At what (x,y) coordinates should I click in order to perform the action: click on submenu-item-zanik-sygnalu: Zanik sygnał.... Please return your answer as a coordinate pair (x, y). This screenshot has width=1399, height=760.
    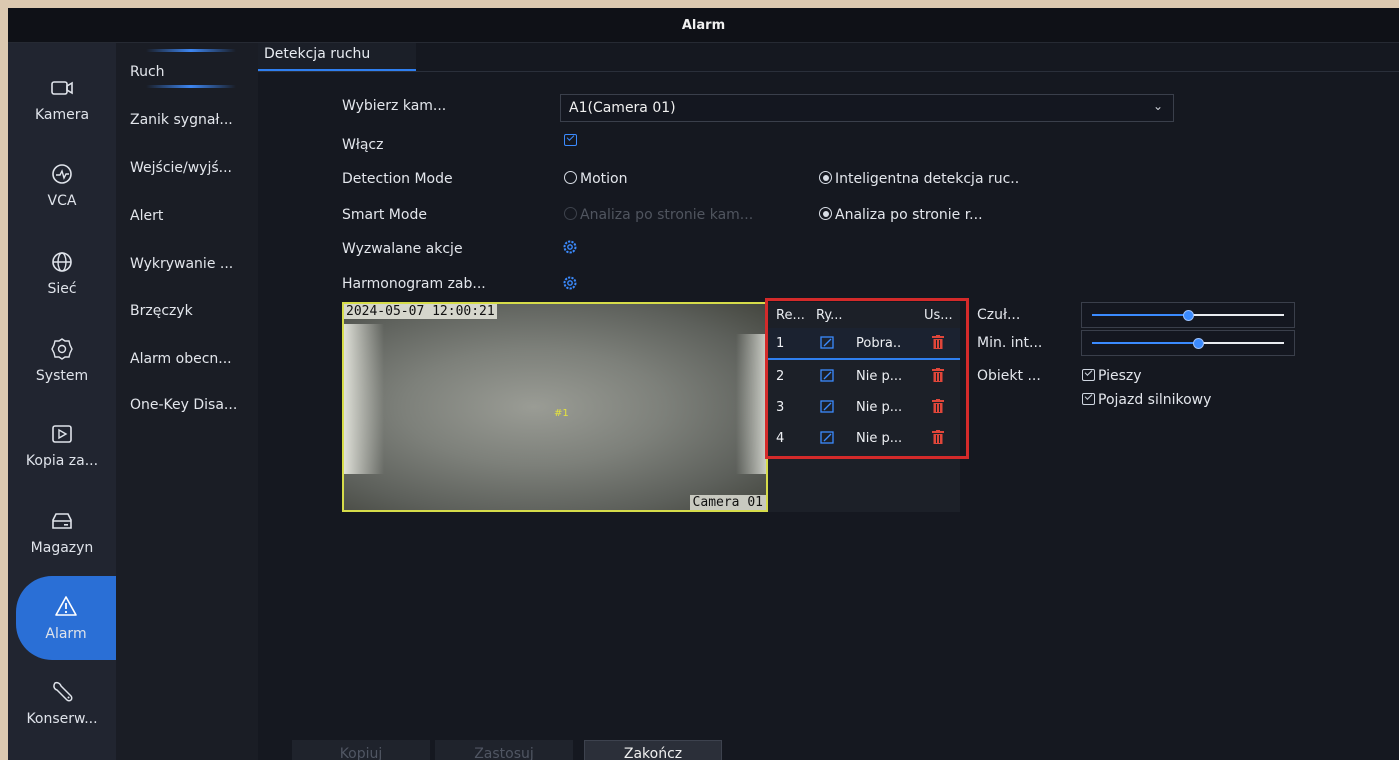
    Looking at the image, I should click on (181, 120).